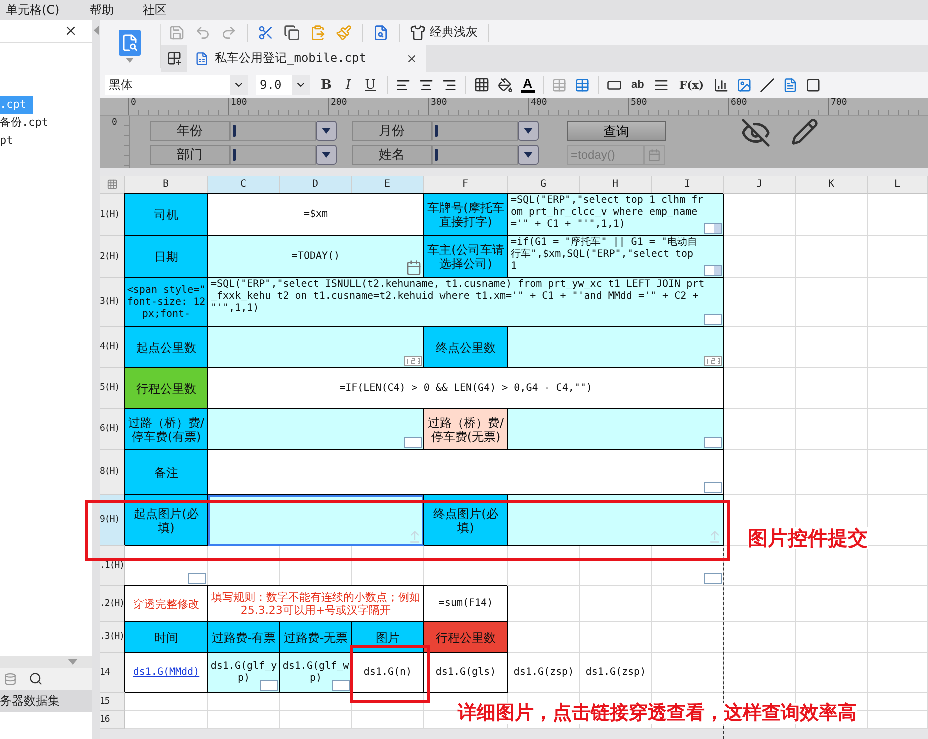 The height and width of the screenshot is (739, 928). Describe the element at coordinates (466, 347) in the screenshot. I see `table-cell: 终点公里数` at that location.